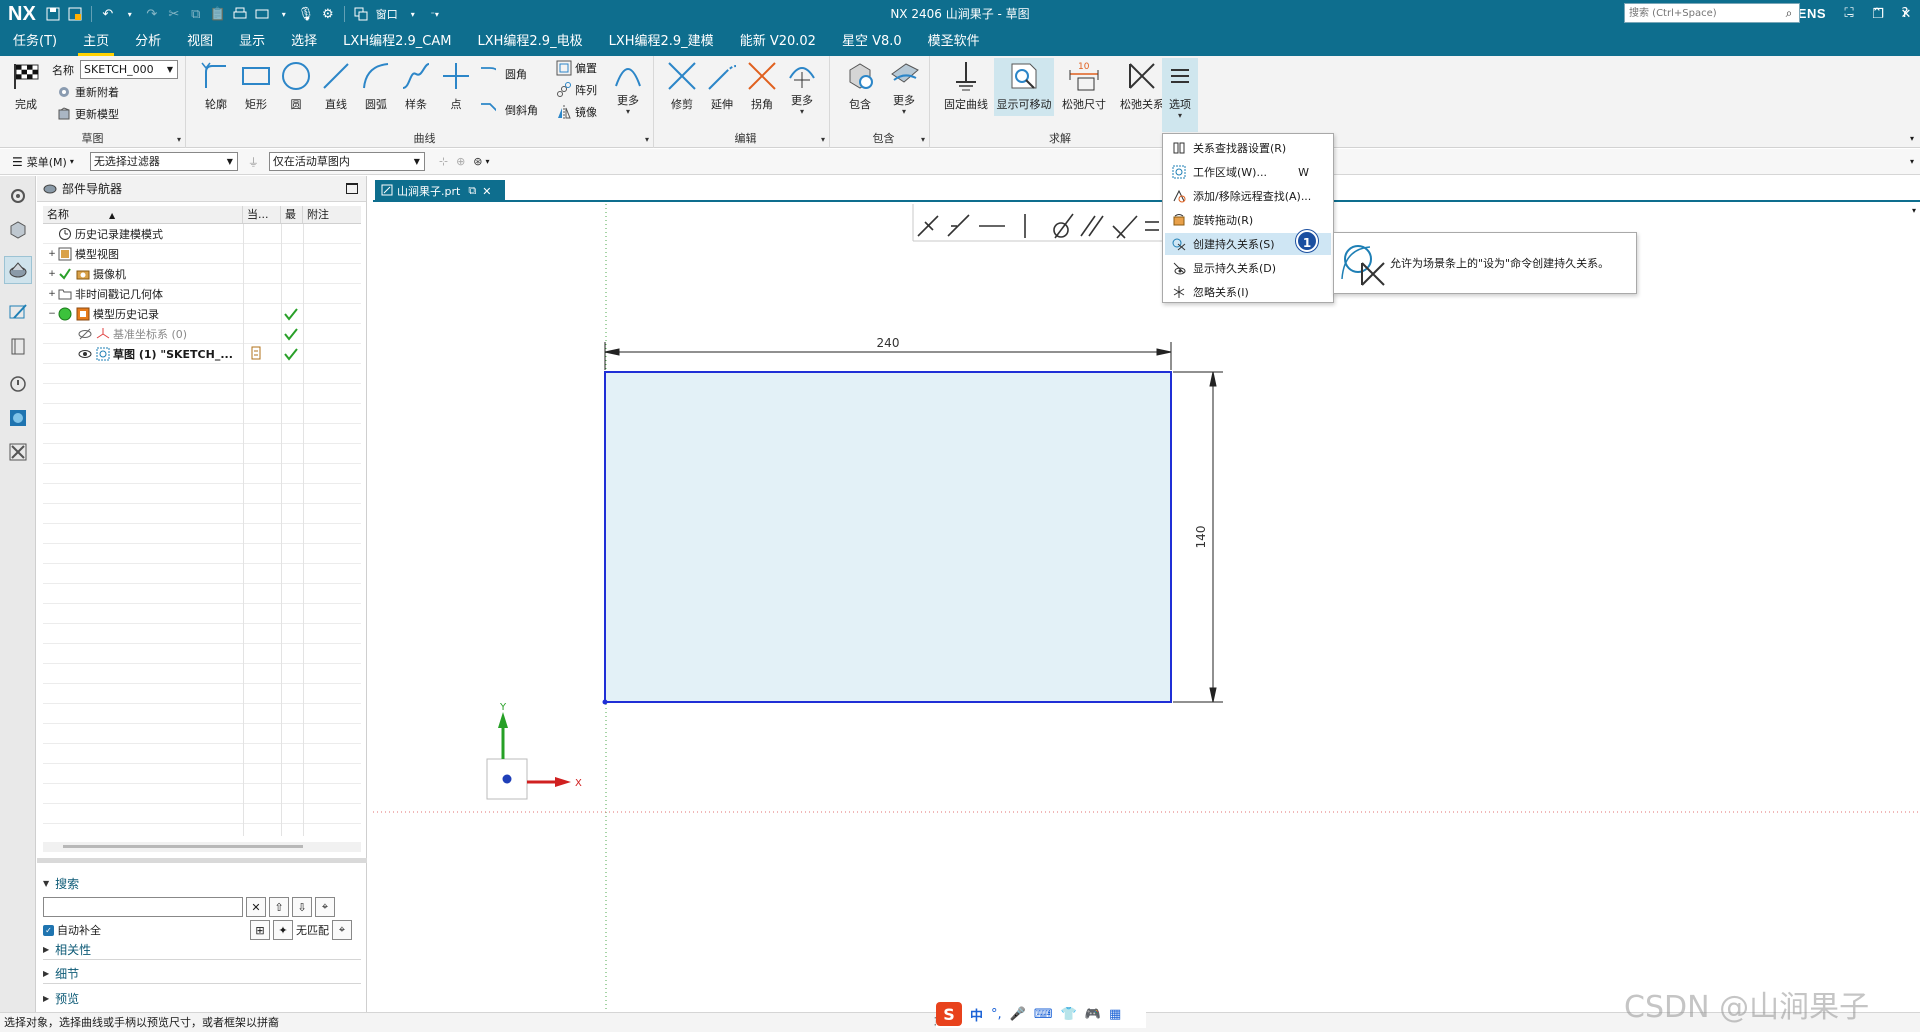 The width and height of the screenshot is (1920, 1032). I want to click on redo-icon: ↷, so click(152, 14).